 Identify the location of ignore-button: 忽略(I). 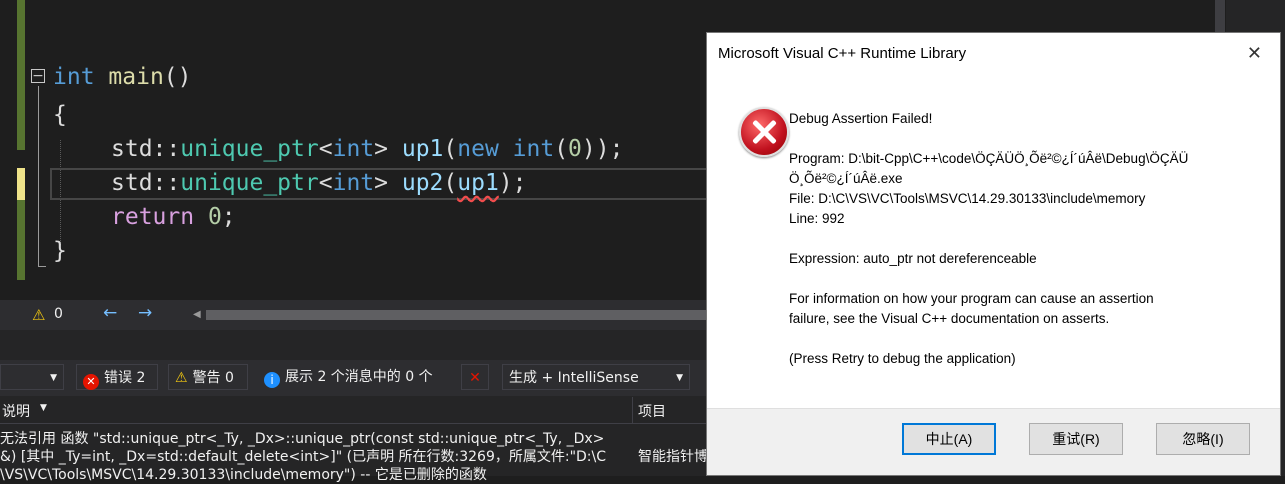
(1203, 439).